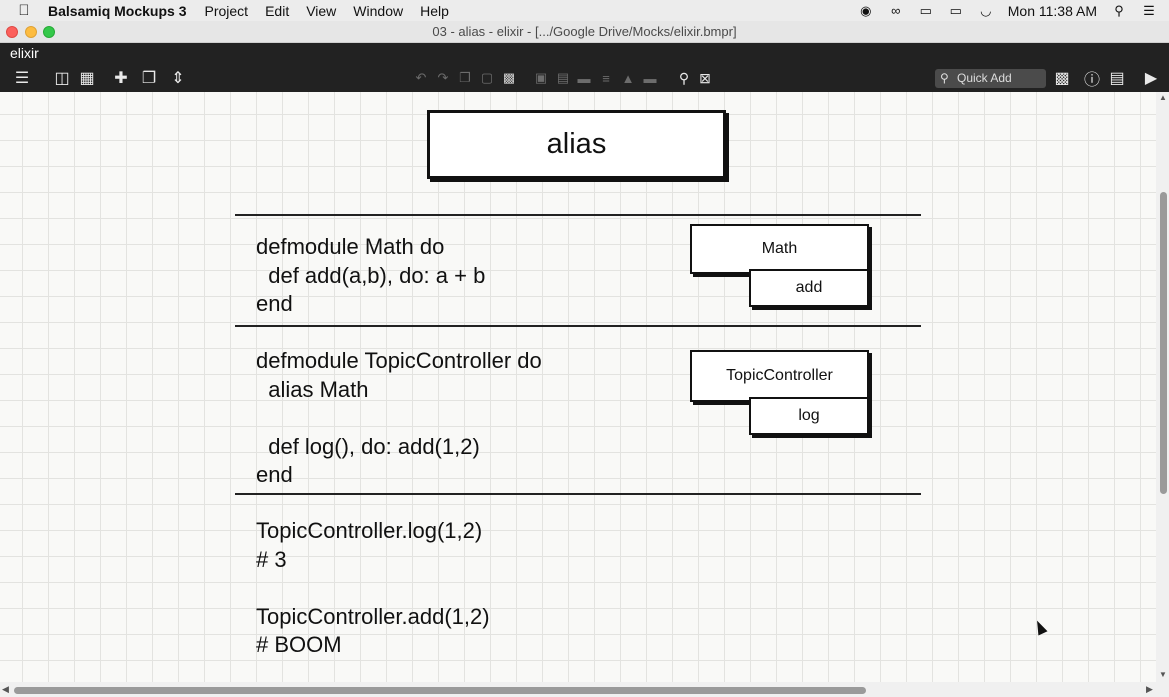  I want to click on info-icon: ⓘ, so click(1092, 78).